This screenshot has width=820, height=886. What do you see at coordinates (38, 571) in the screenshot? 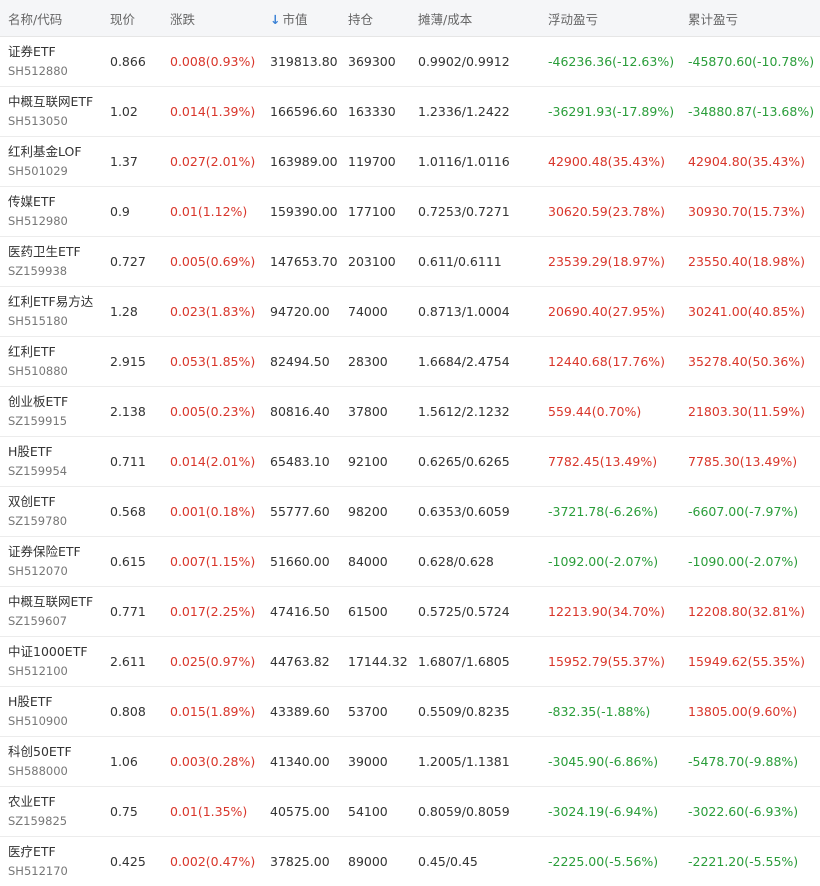
I see `security-code: SH512070` at bounding box center [38, 571].